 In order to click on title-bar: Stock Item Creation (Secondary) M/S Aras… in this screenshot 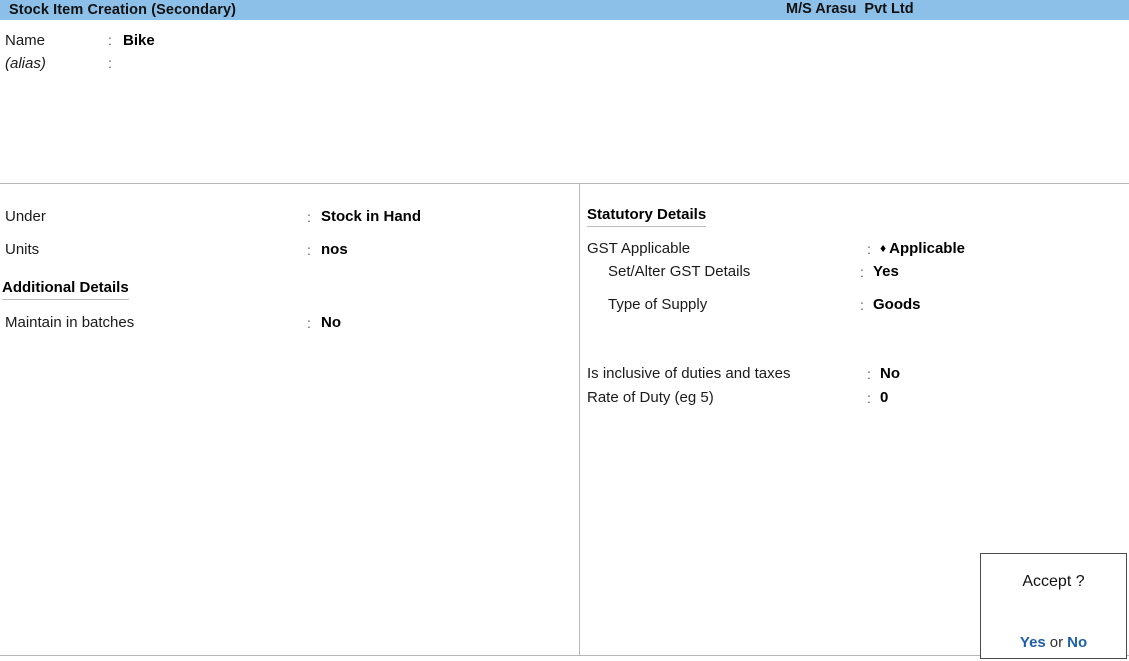, I will do `click(564, 10)`.